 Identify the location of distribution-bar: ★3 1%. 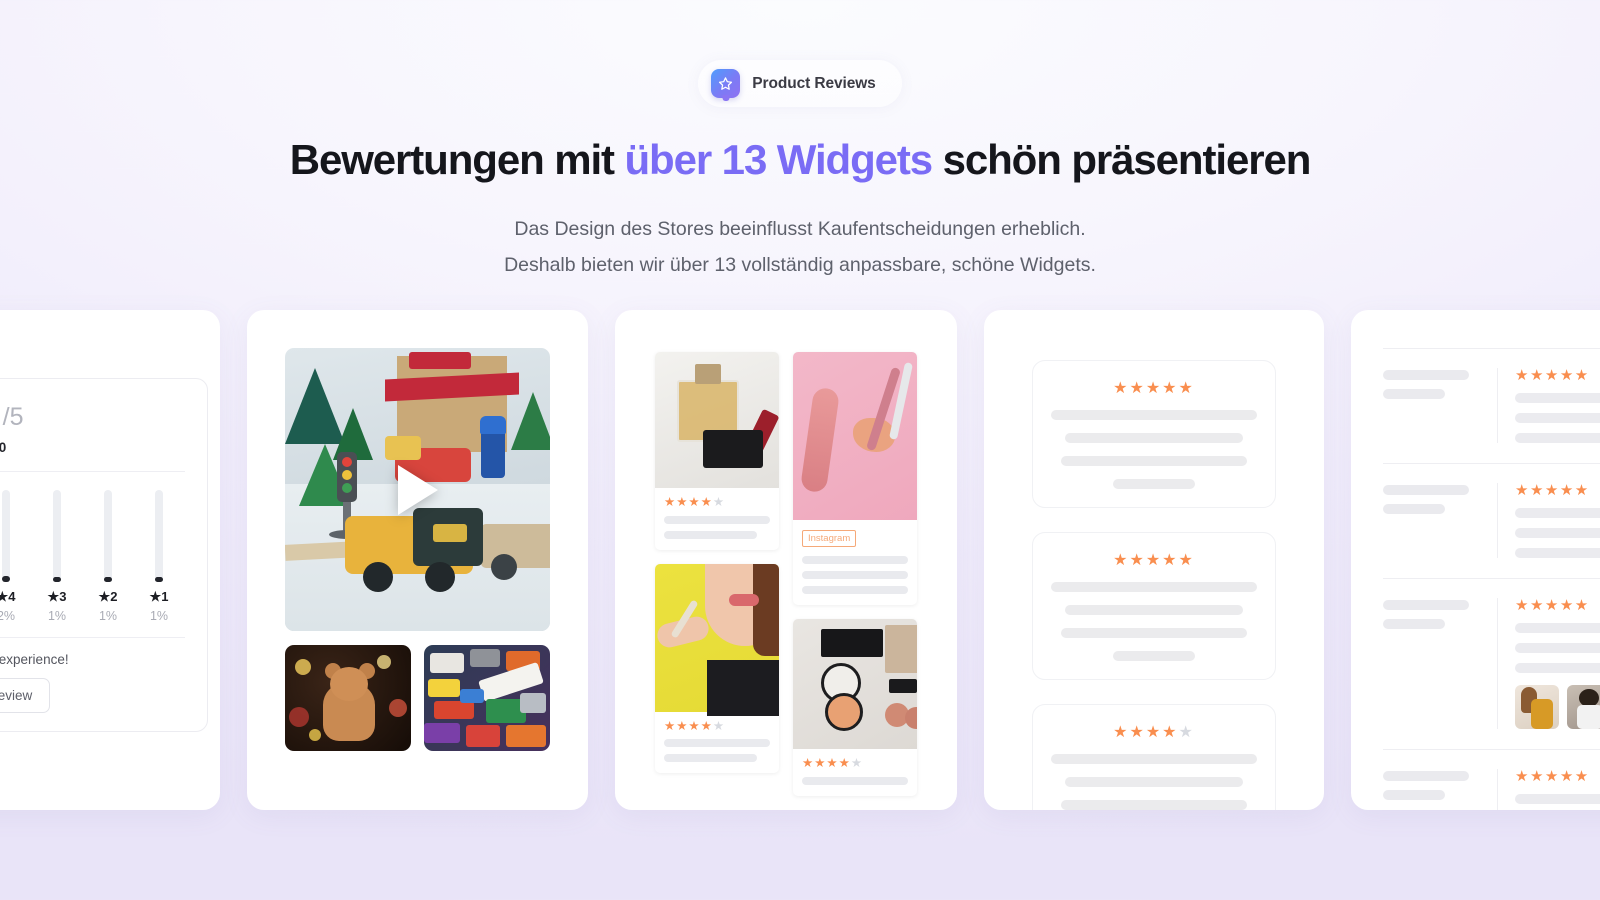
(57, 556).